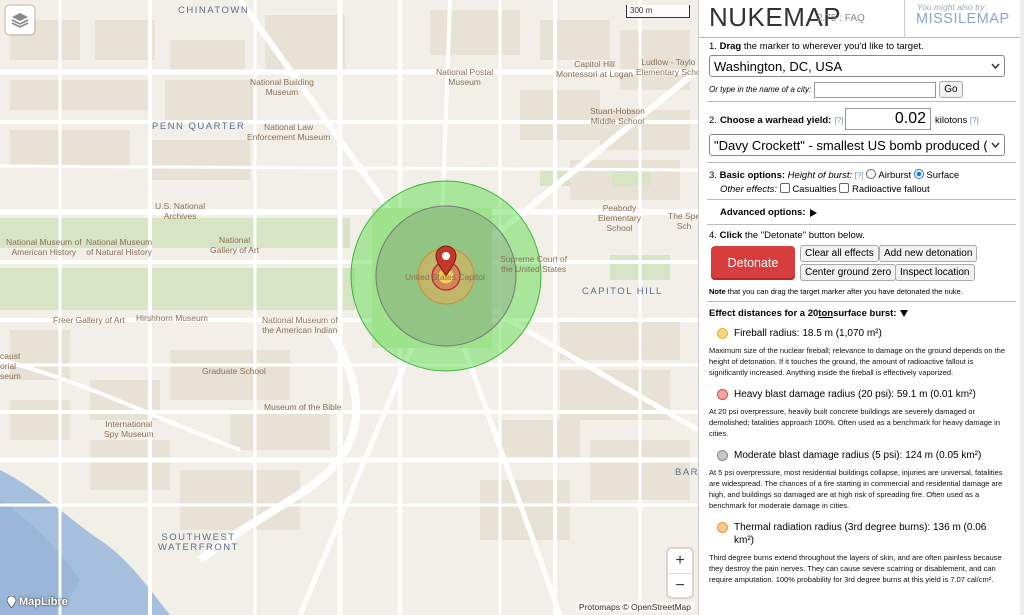 Image resolution: width=1024 pixels, height=615 pixels. What do you see at coordinates (595, 69) in the screenshot?
I see `label-capitol-hill-montessori: Capitol Hill Montessori at Logan` at bounding box center [595, 69].